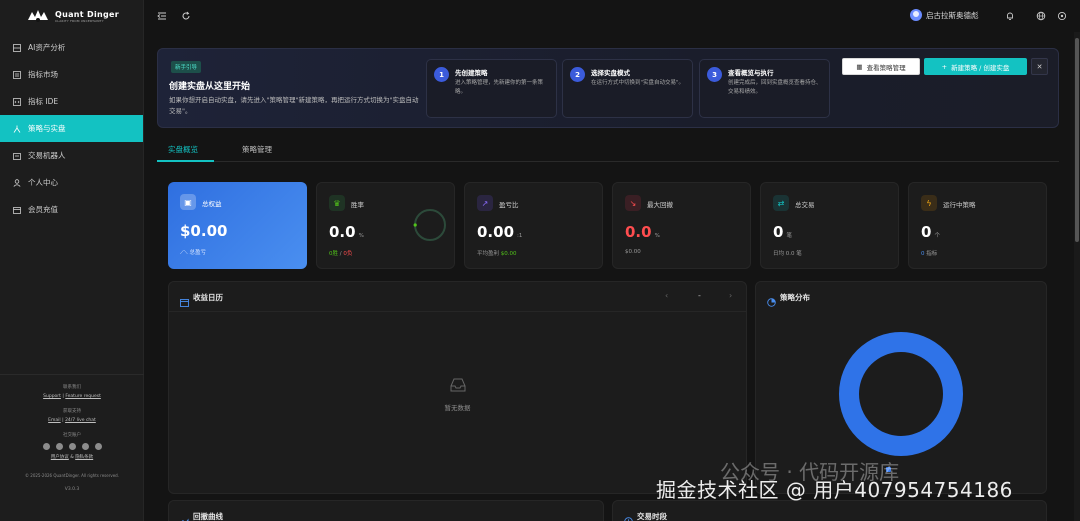  Describe the element at coordinates (660, 205) in the screenshot. I see `stat-title: 最大回撤` at that location.